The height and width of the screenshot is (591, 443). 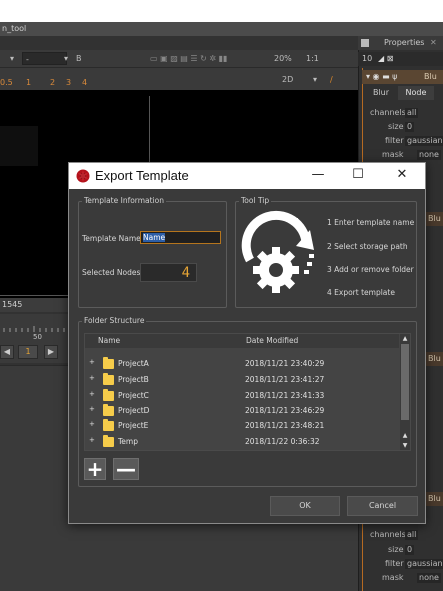 I want to click on tab-node: Node, so click(x=416, y=93).